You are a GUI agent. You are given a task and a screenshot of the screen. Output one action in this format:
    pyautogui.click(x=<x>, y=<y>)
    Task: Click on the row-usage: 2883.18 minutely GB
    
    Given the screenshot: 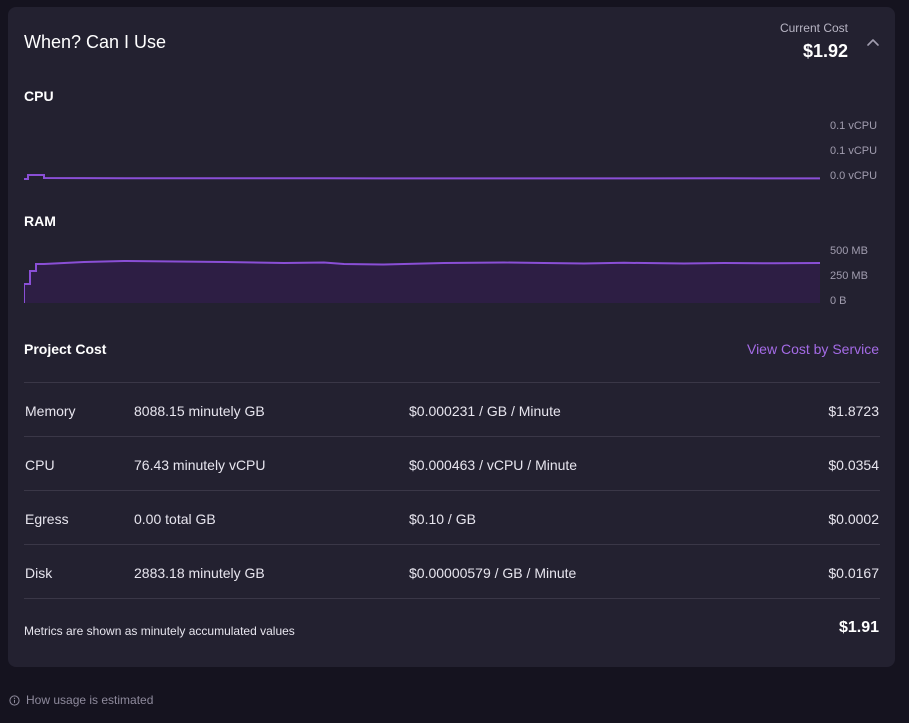 What is the action you would take?
    pyautogui.click(x=199, y=573)
    